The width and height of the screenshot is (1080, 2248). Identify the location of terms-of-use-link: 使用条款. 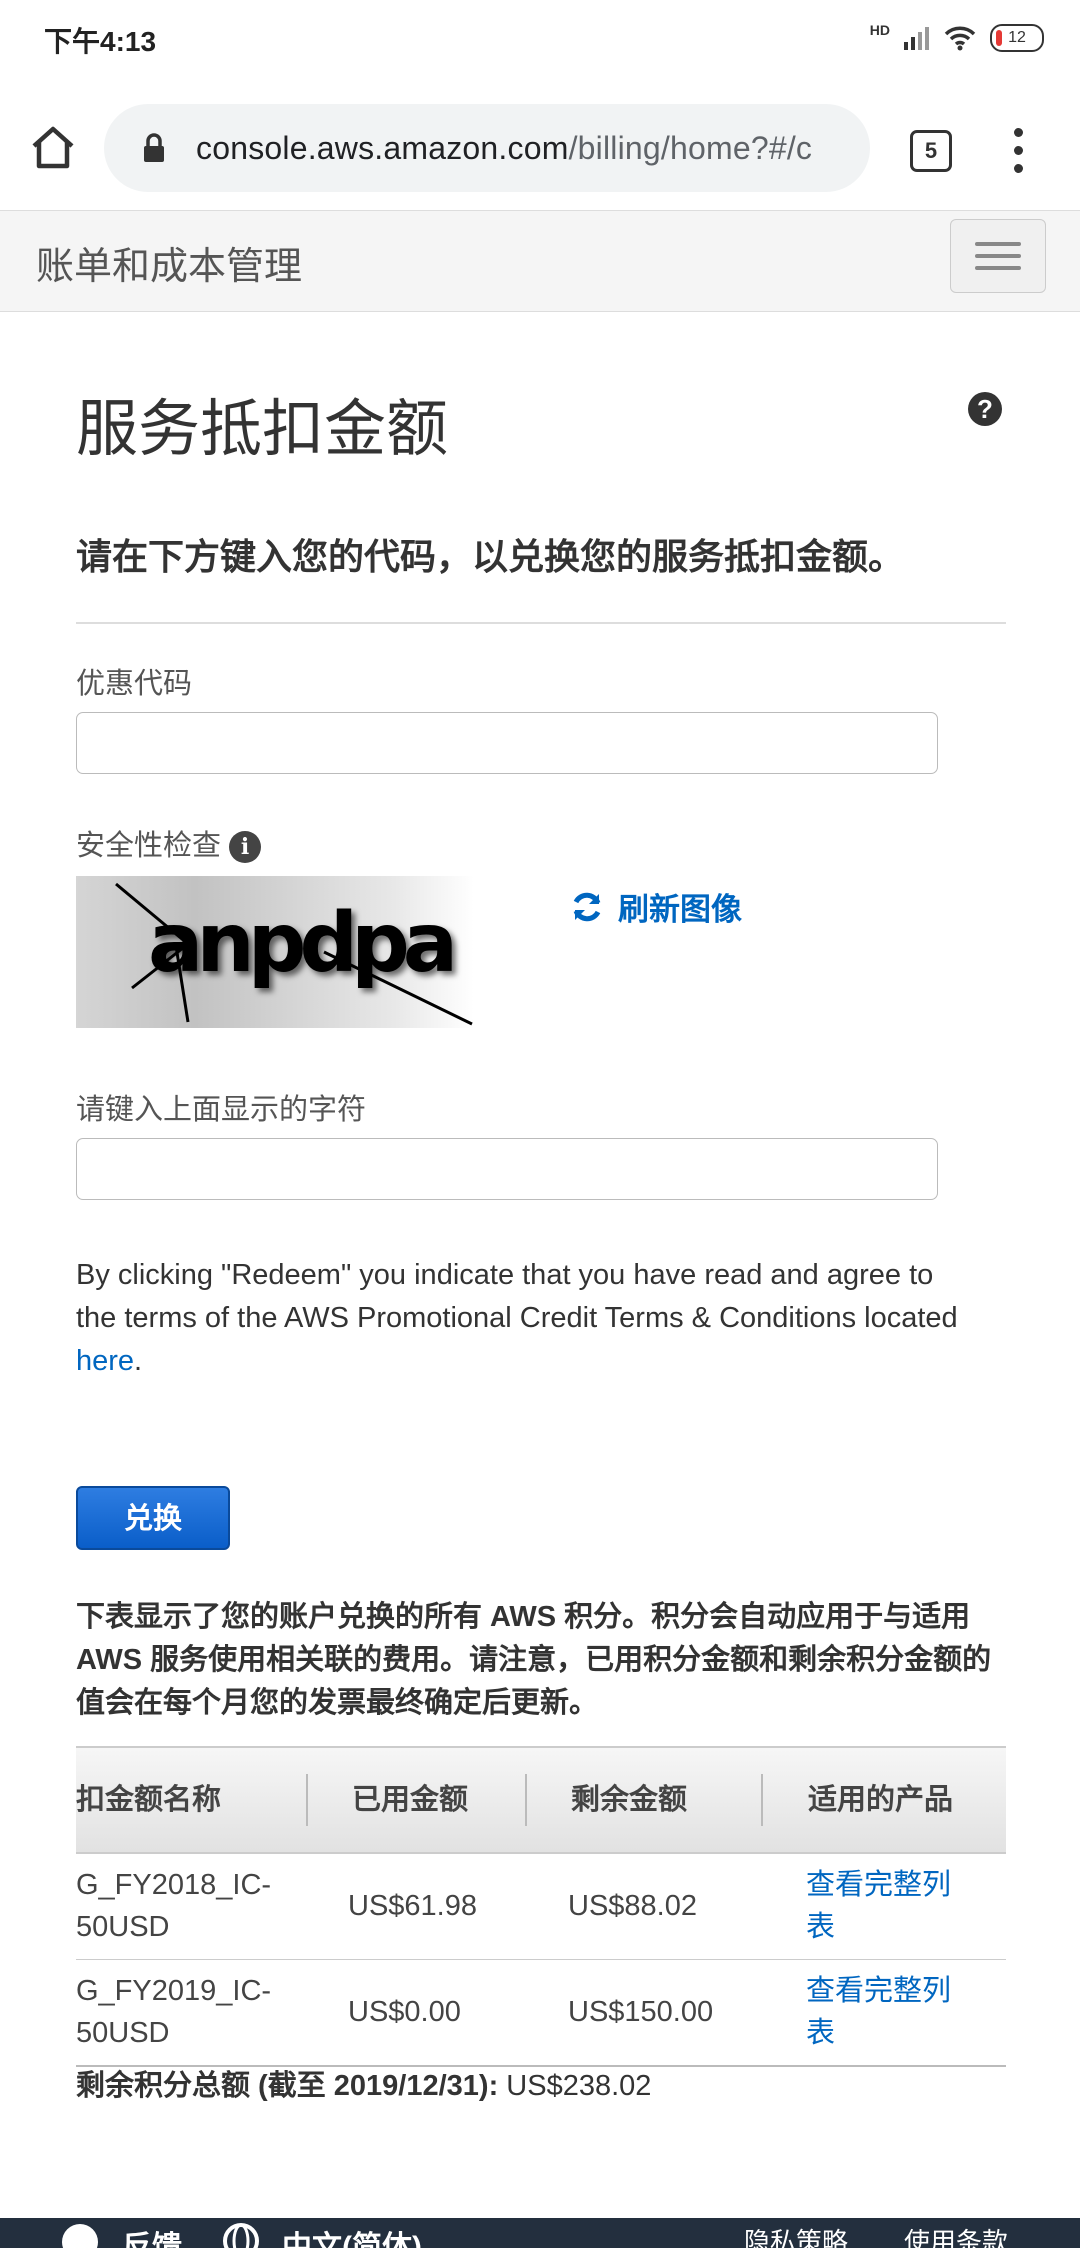
(956, 2235).